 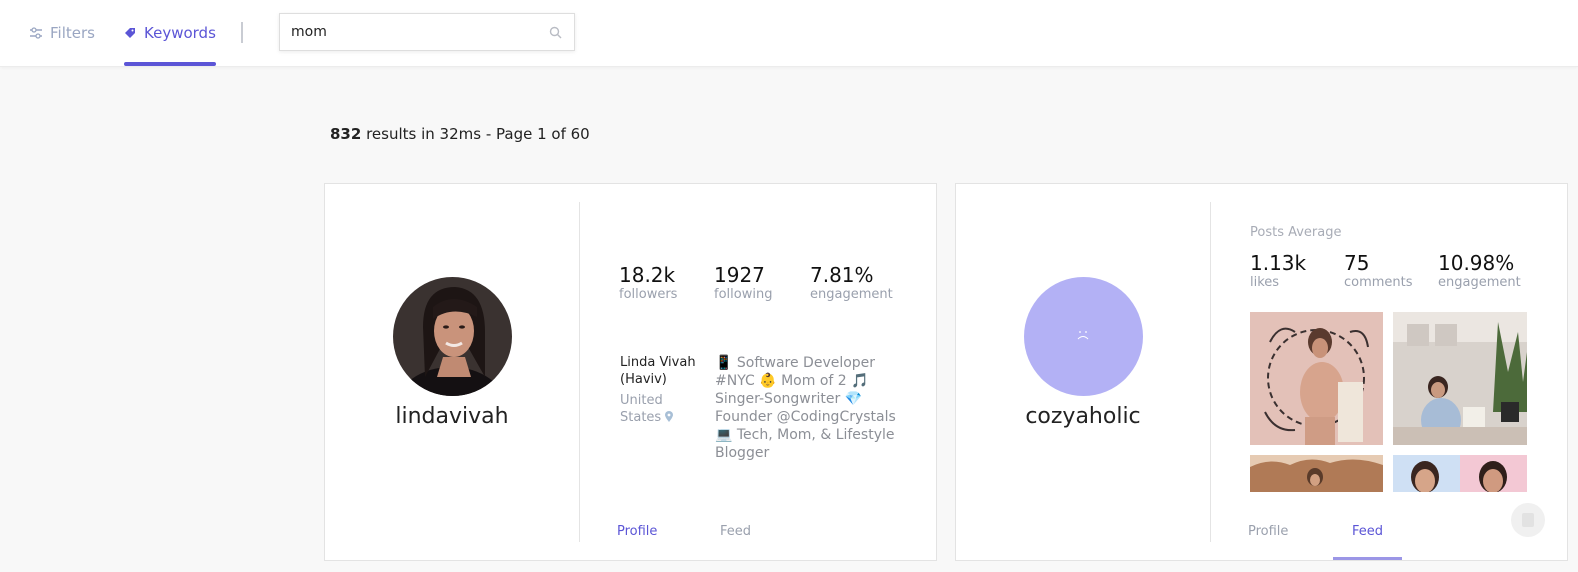 I want to click on search-icon, so click(x=555, y=32).